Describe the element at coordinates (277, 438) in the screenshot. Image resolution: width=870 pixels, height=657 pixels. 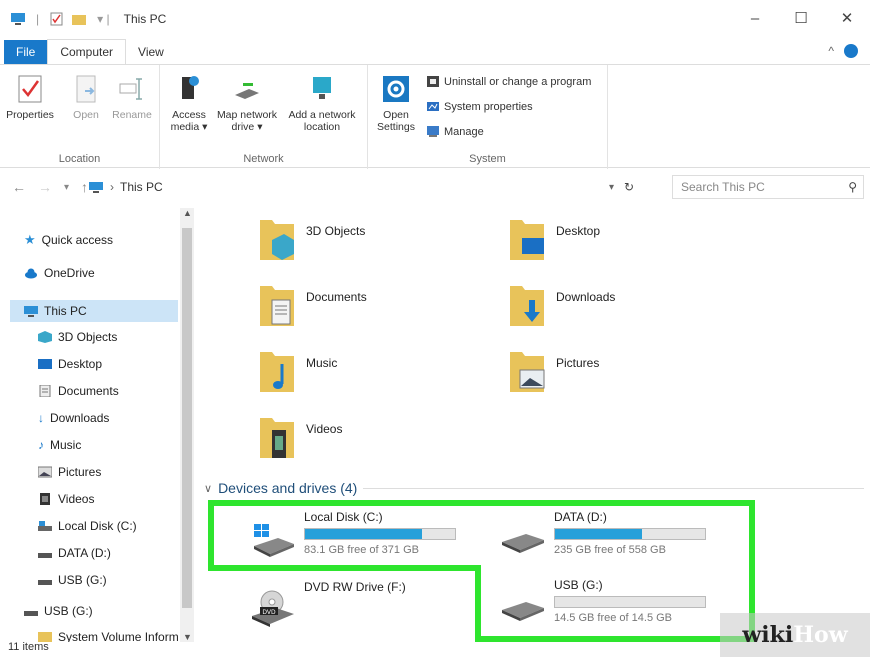
I see `videos-folder-icon` at that location.